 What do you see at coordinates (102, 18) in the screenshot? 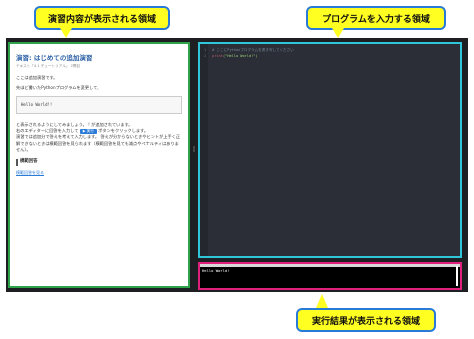
I see `callout-exercise-area: 演習内容が表示される領域` at bounding box center [102, 18].